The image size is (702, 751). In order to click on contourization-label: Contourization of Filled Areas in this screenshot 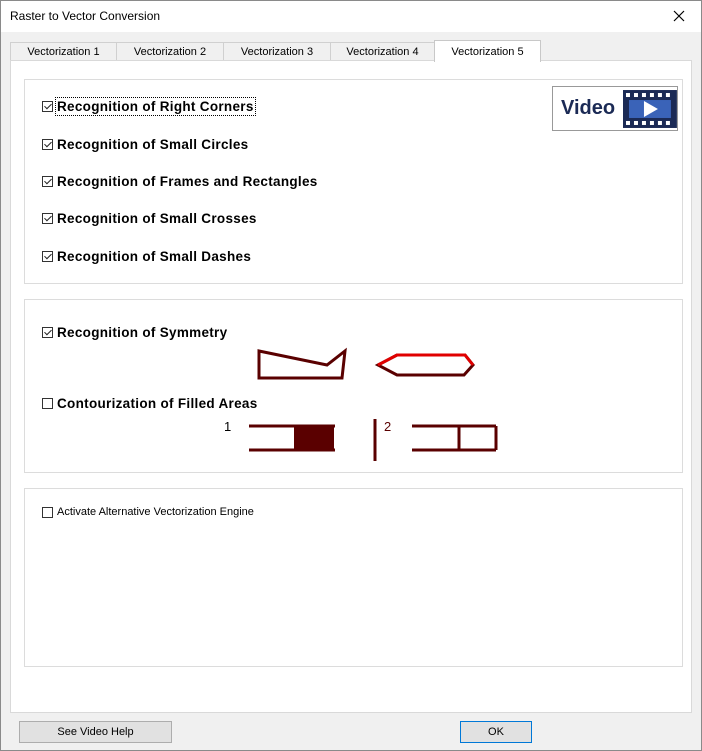, I will do `click(157, 403)`.